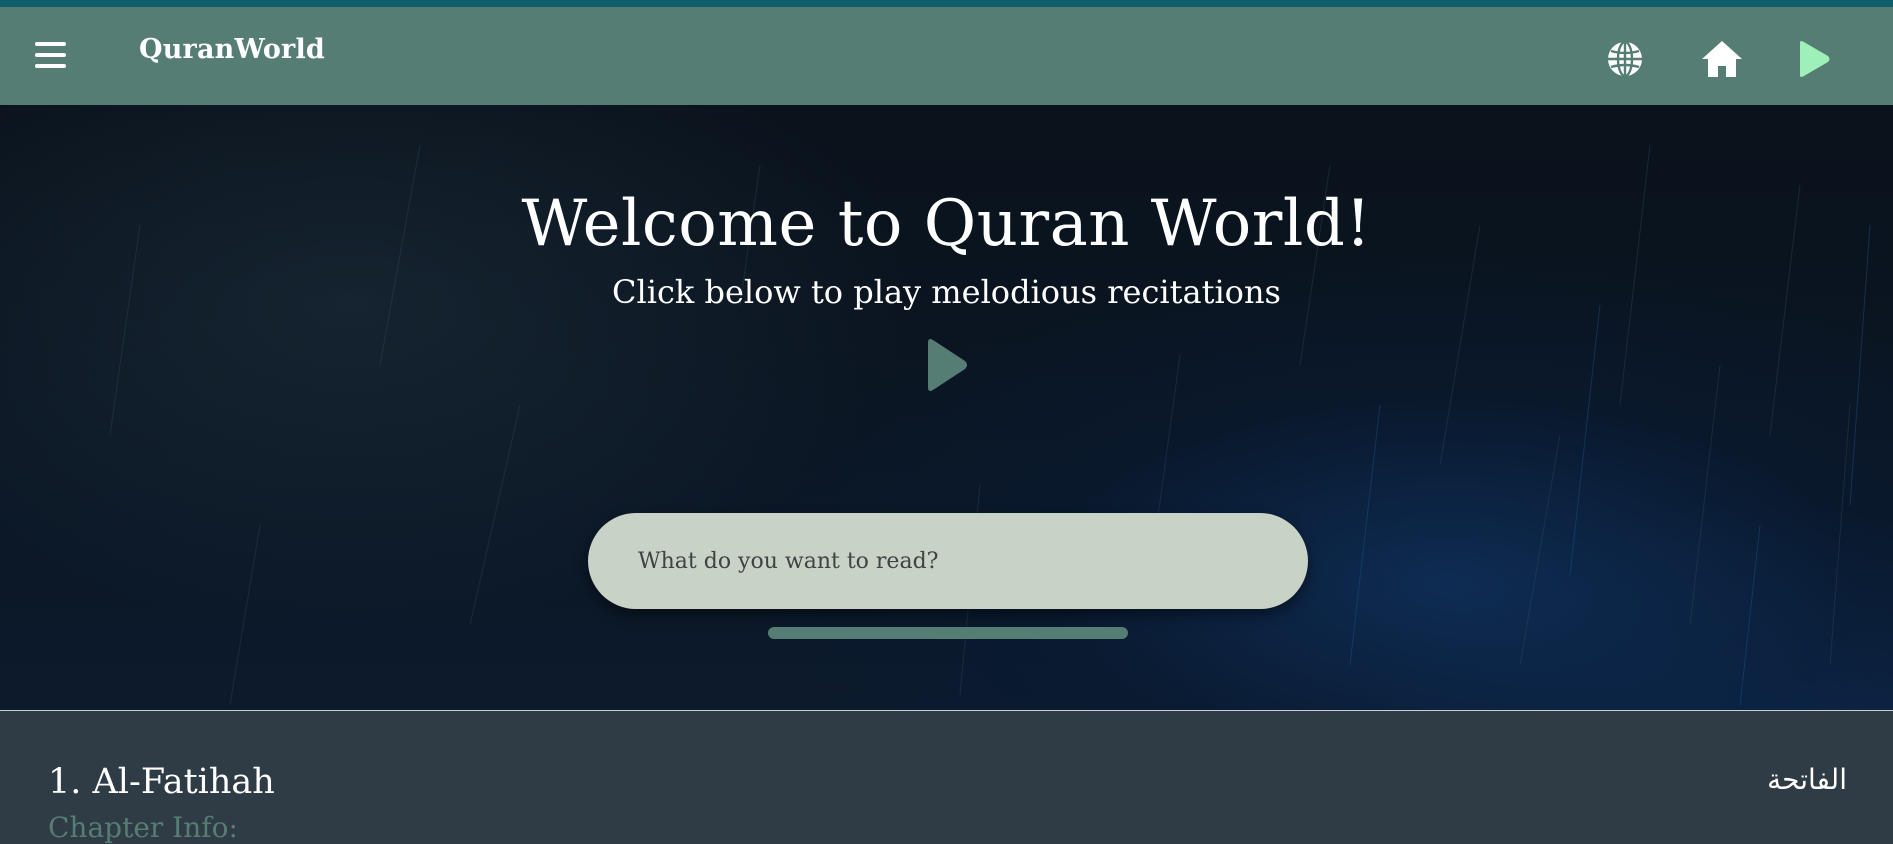 Image resolution: width=1893 pixels, height=844 pixels. What do you see at coordinates (946, 3) in the screenshot?
I see `top-accent-strip` at bounding box center [946, 3].